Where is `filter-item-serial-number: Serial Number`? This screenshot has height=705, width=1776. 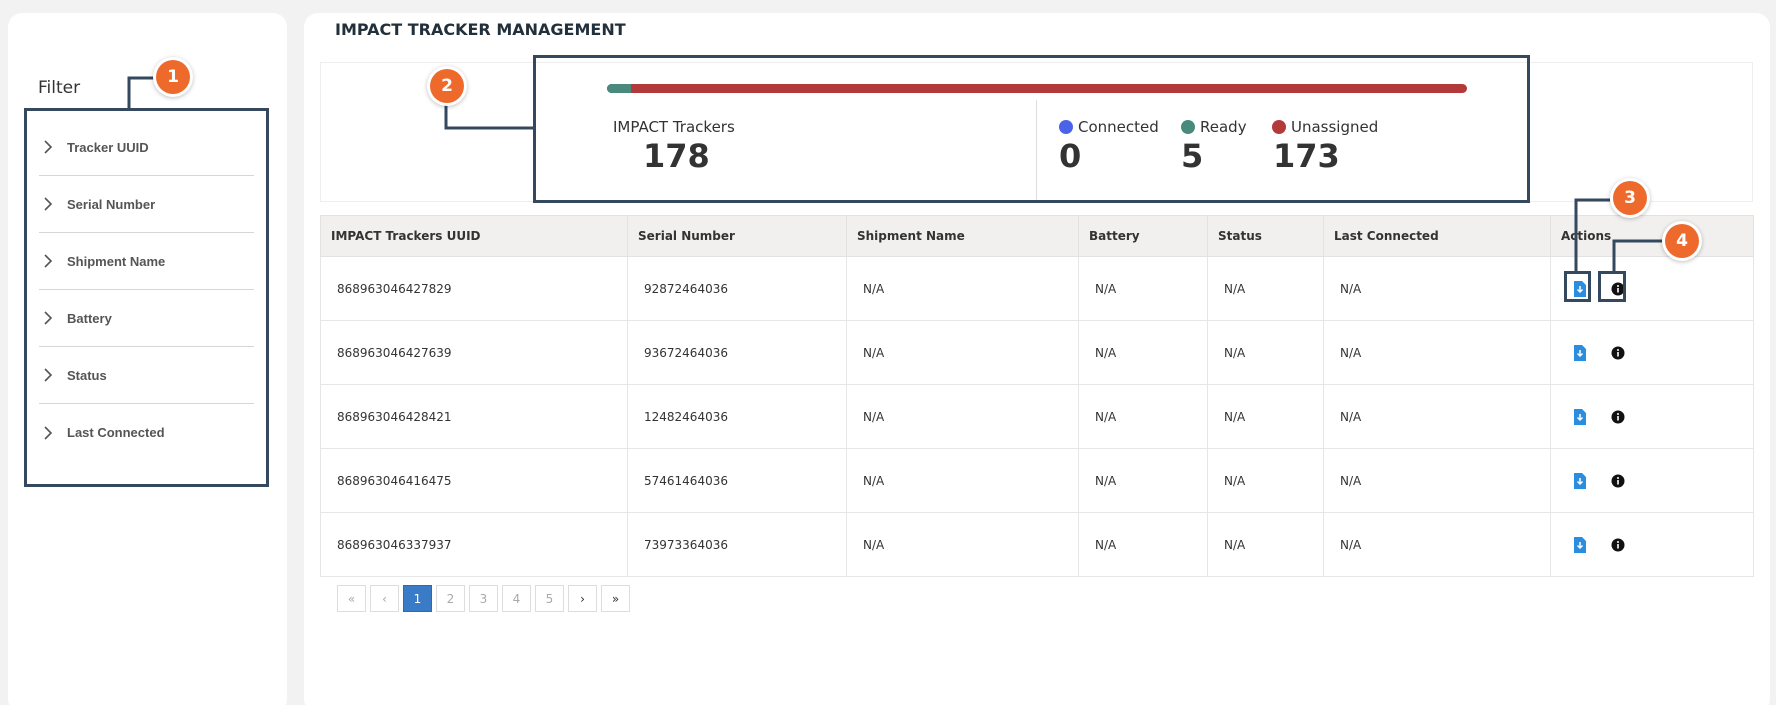
filter-item-serial-number: Serial Number is located at coordinates (146, 204).